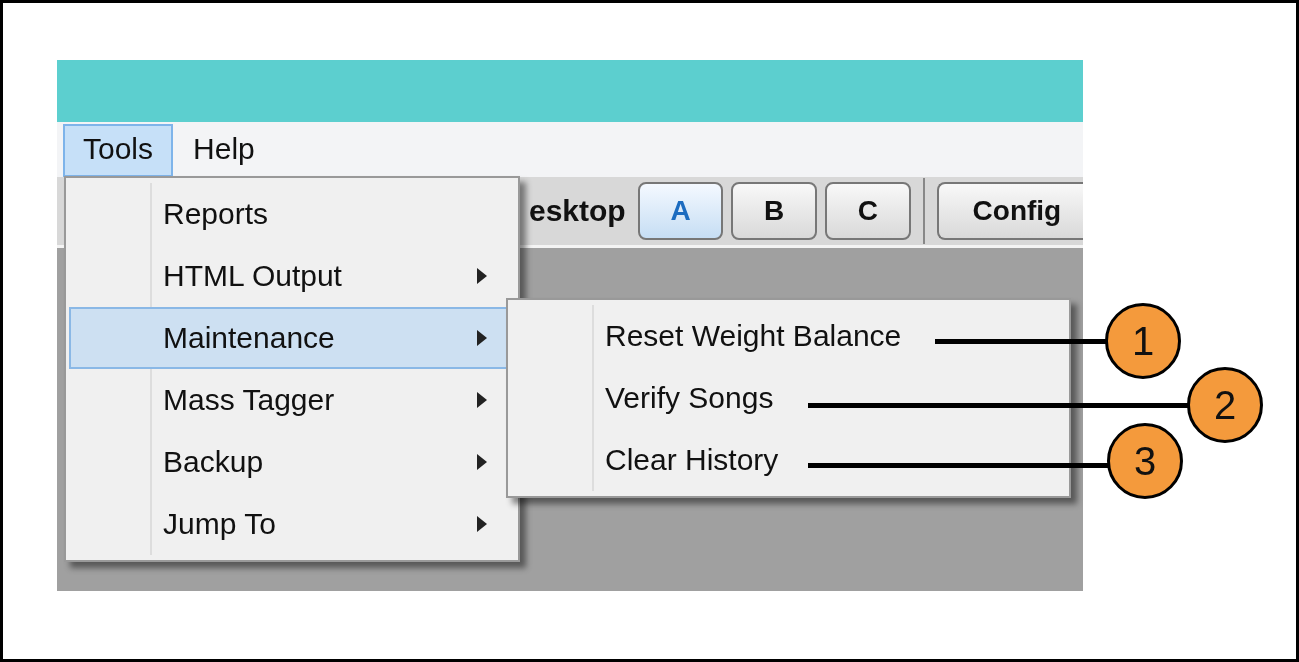  Describe the element at coordinates (224, 150) in the screenshot. I see `menu-title: Help` at that location.